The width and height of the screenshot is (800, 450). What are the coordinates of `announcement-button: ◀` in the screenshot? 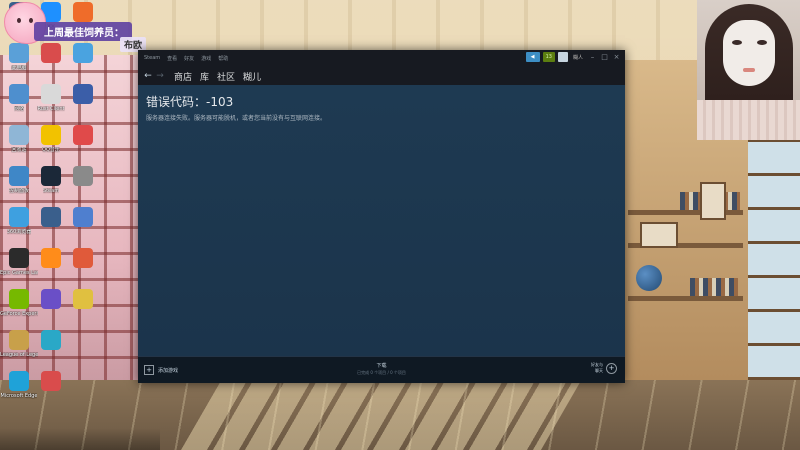 It's located at (532, 57).